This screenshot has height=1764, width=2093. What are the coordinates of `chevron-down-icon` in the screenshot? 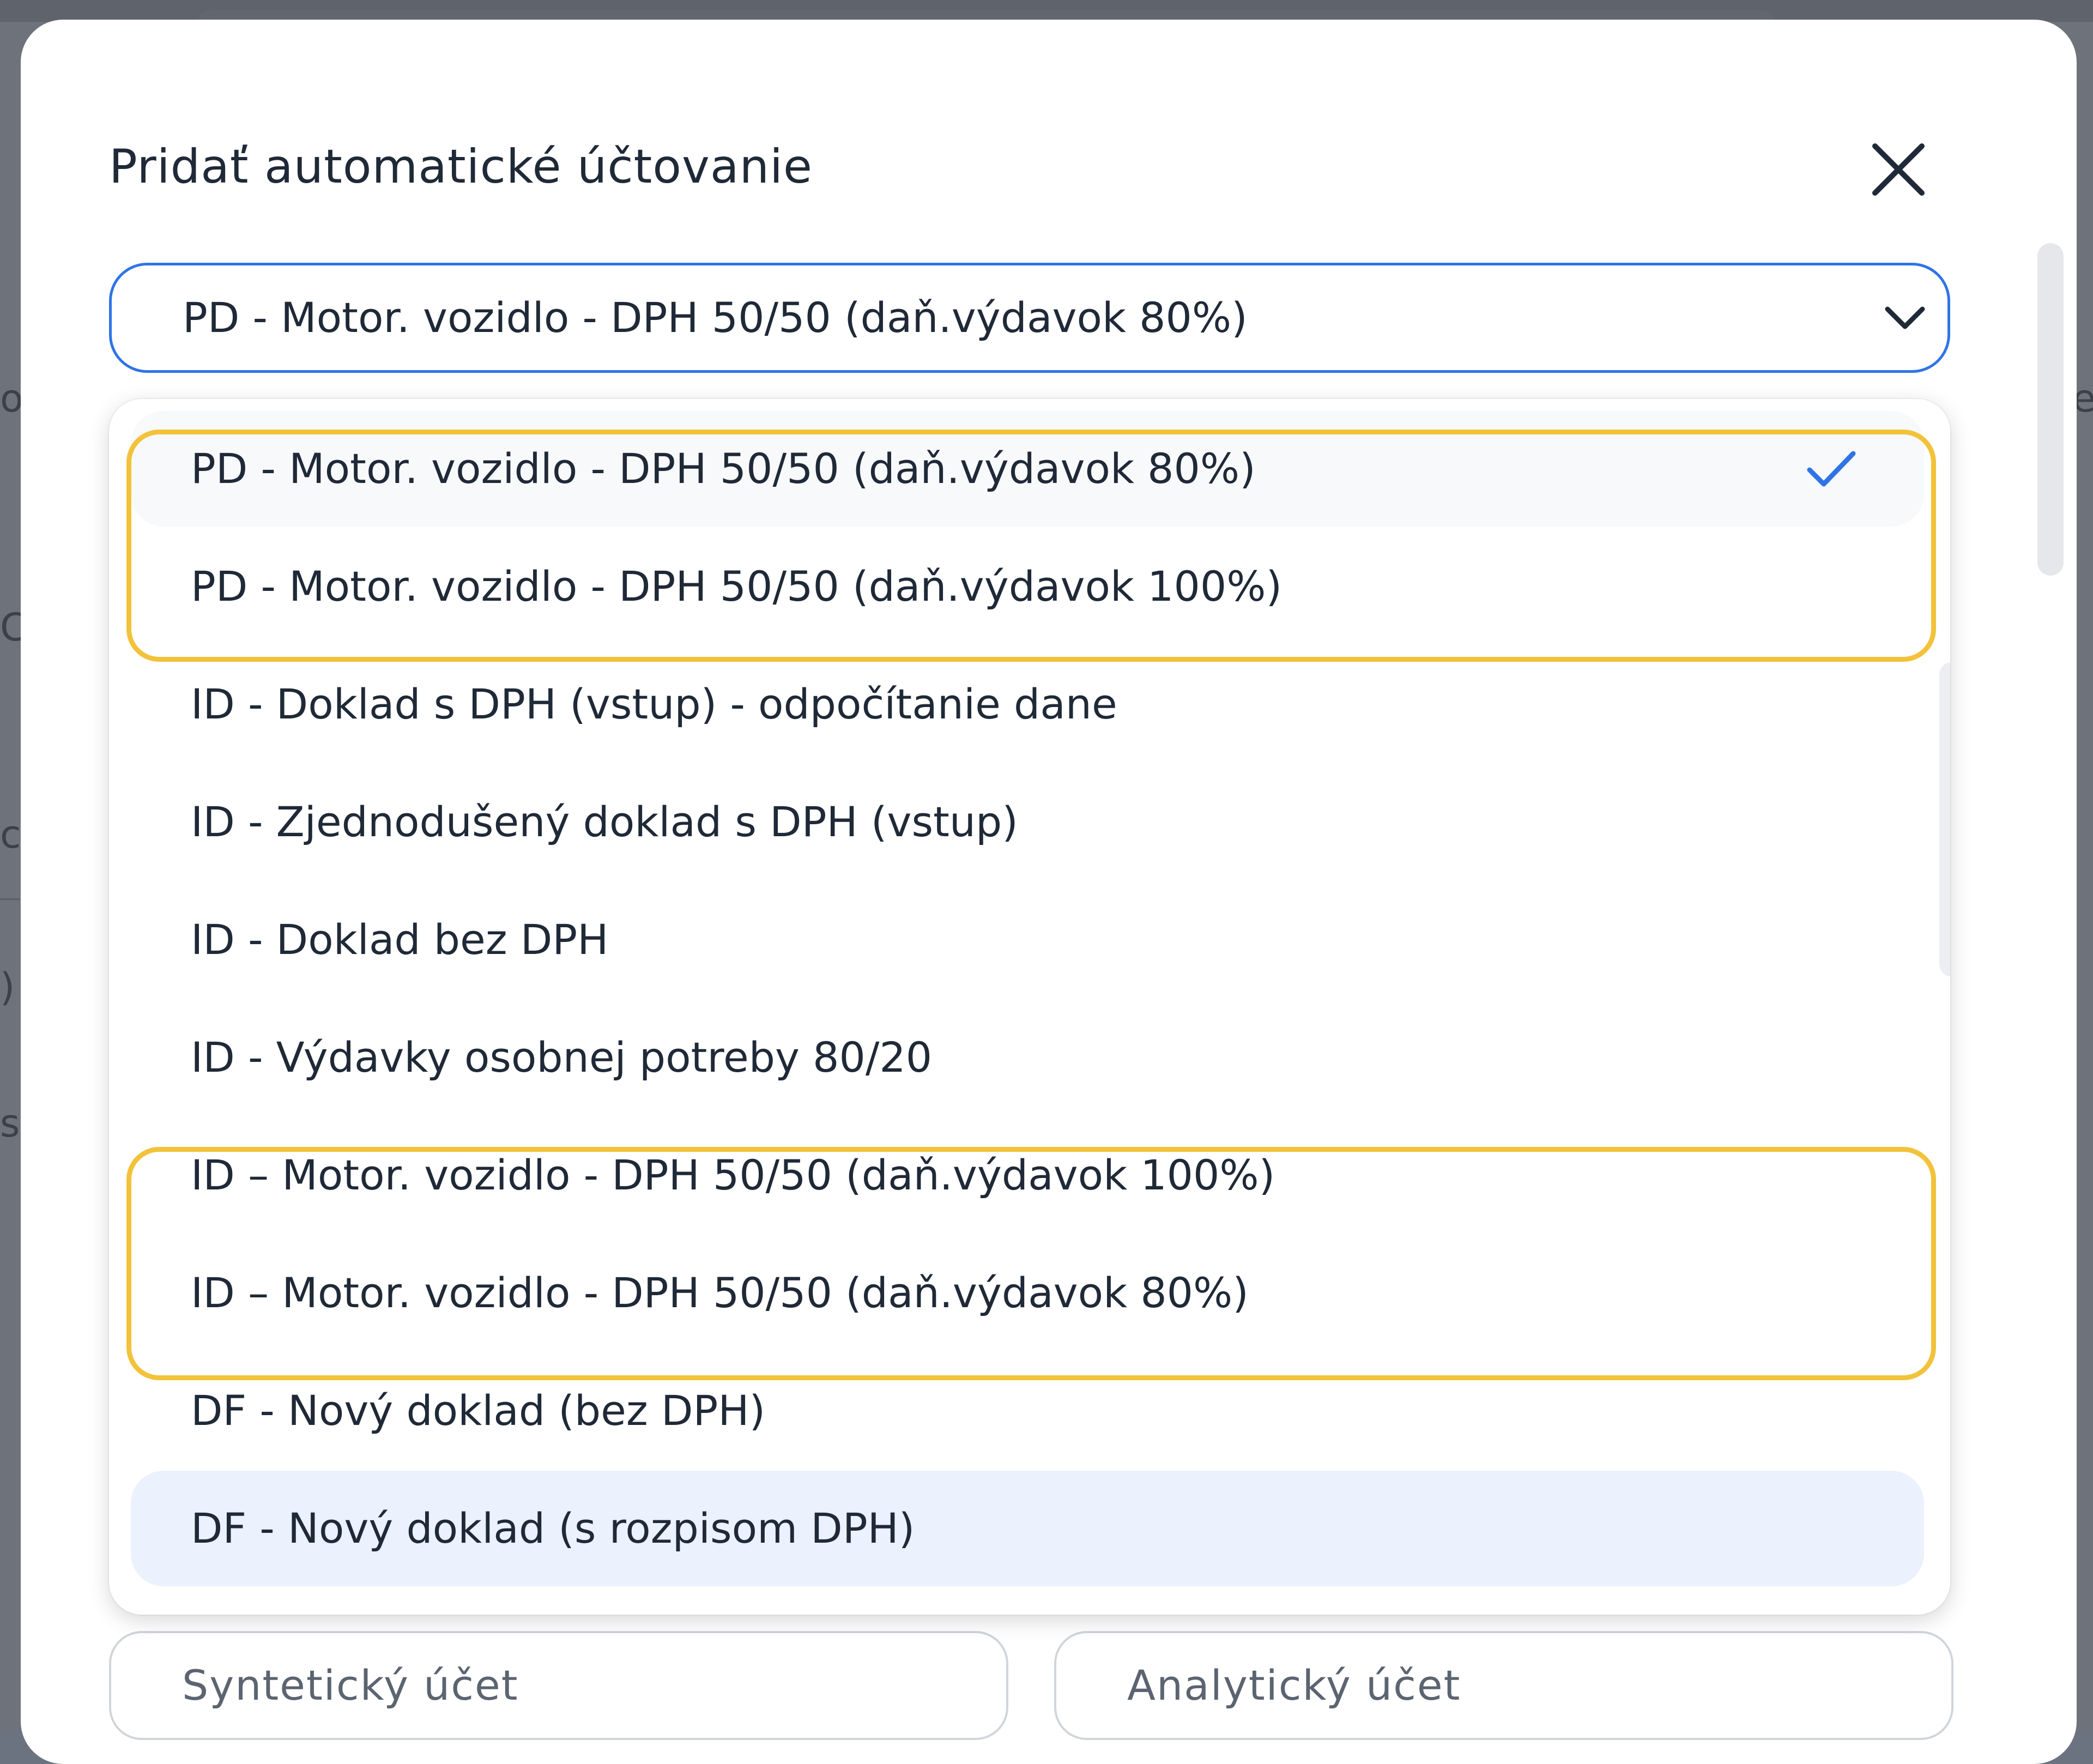 It's located at (1905, 317).